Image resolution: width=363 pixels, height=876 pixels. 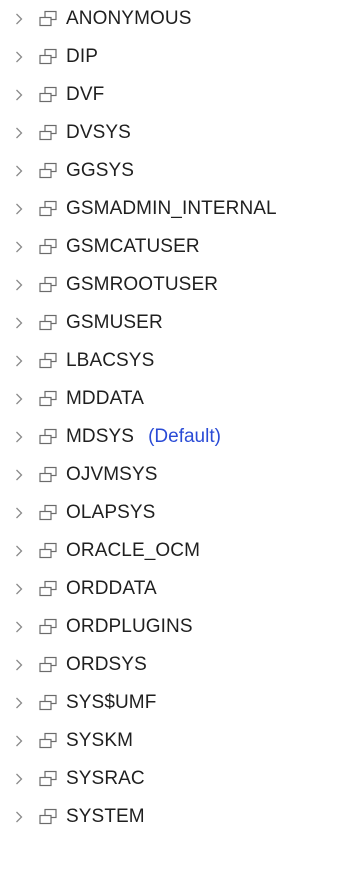 What do you see at coordinates (114, 322) in the screenshot?
I see `tree-row-label: GSMUSER` at bounding box center [114, 322].